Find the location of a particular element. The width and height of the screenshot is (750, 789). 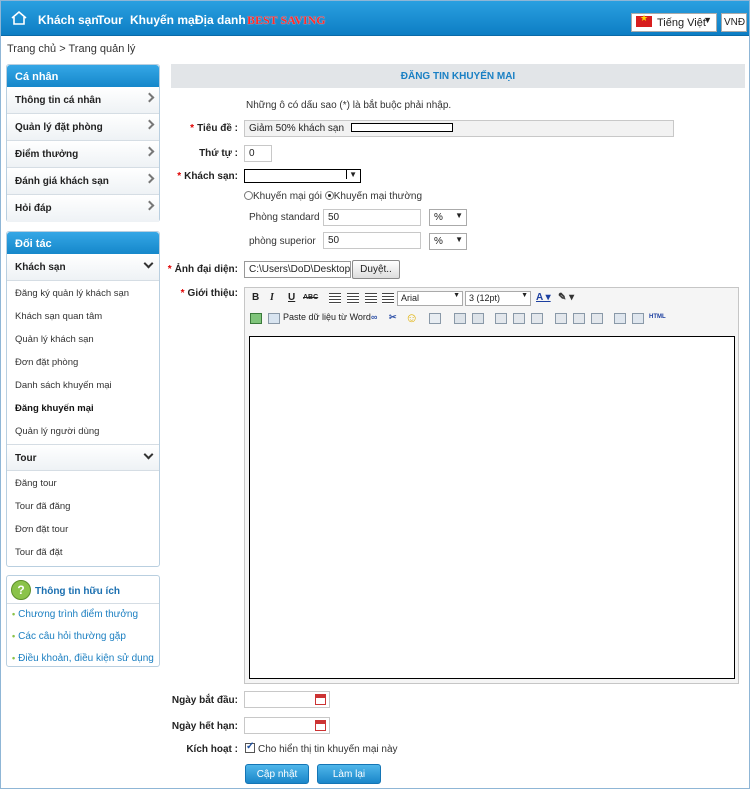

design-view-icon is located at coordinates (620, 318).